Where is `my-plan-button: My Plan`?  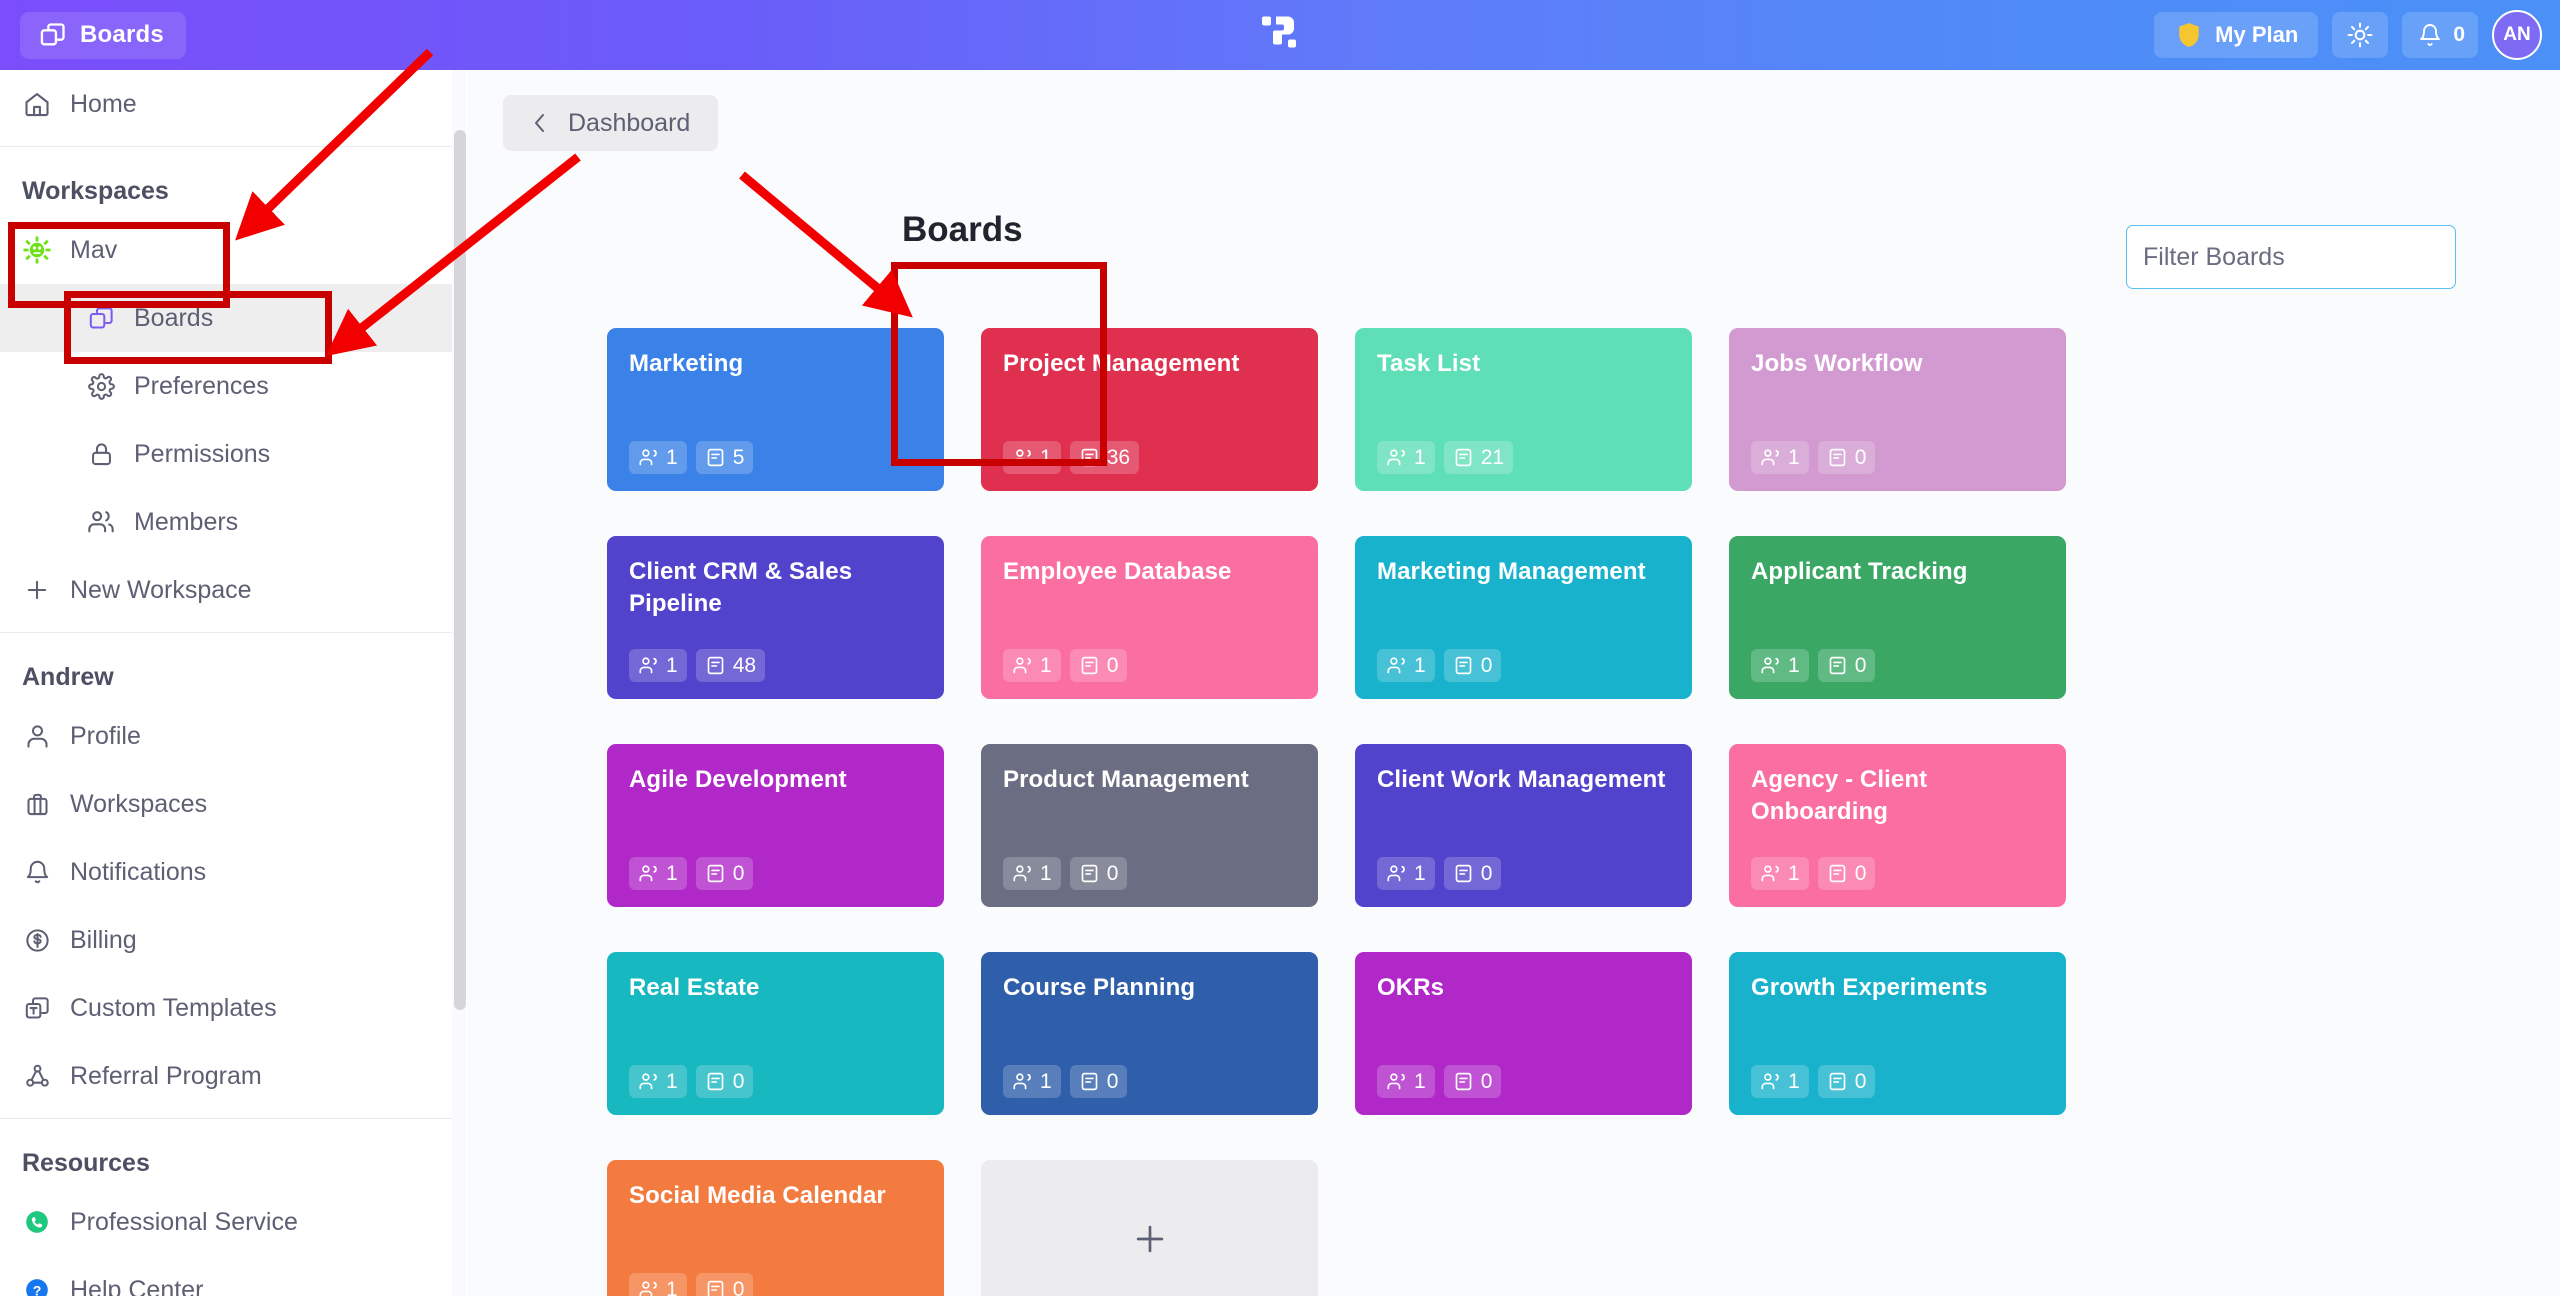
my-plan-button: My Plan is located at coordinates (2236, 35).